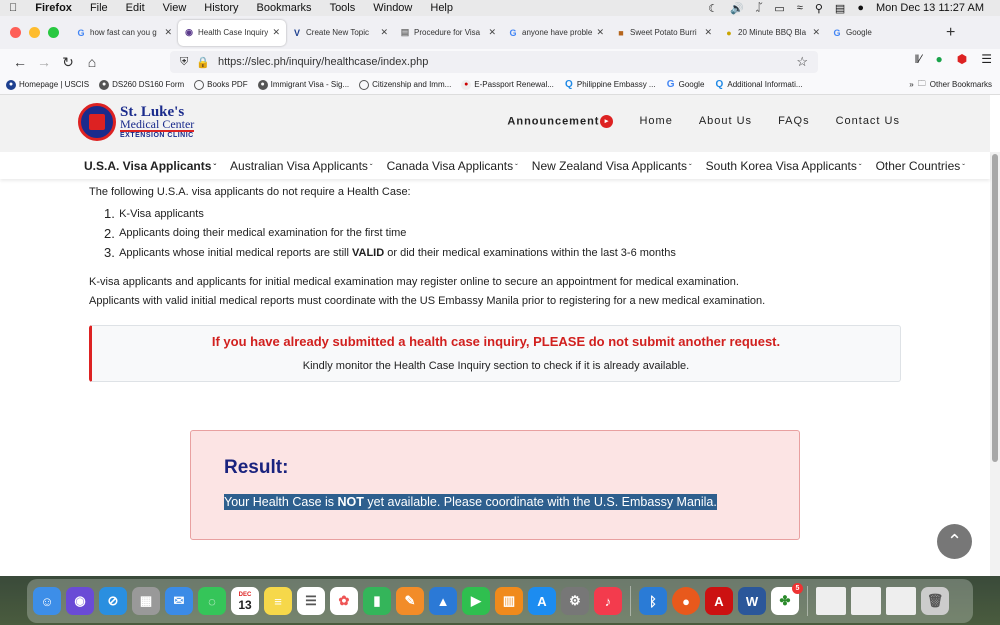  What do you see at coordinates (377, 601) in the screenshot?
I see `numbers-icon: ▮` at bounding box center [377, 601].